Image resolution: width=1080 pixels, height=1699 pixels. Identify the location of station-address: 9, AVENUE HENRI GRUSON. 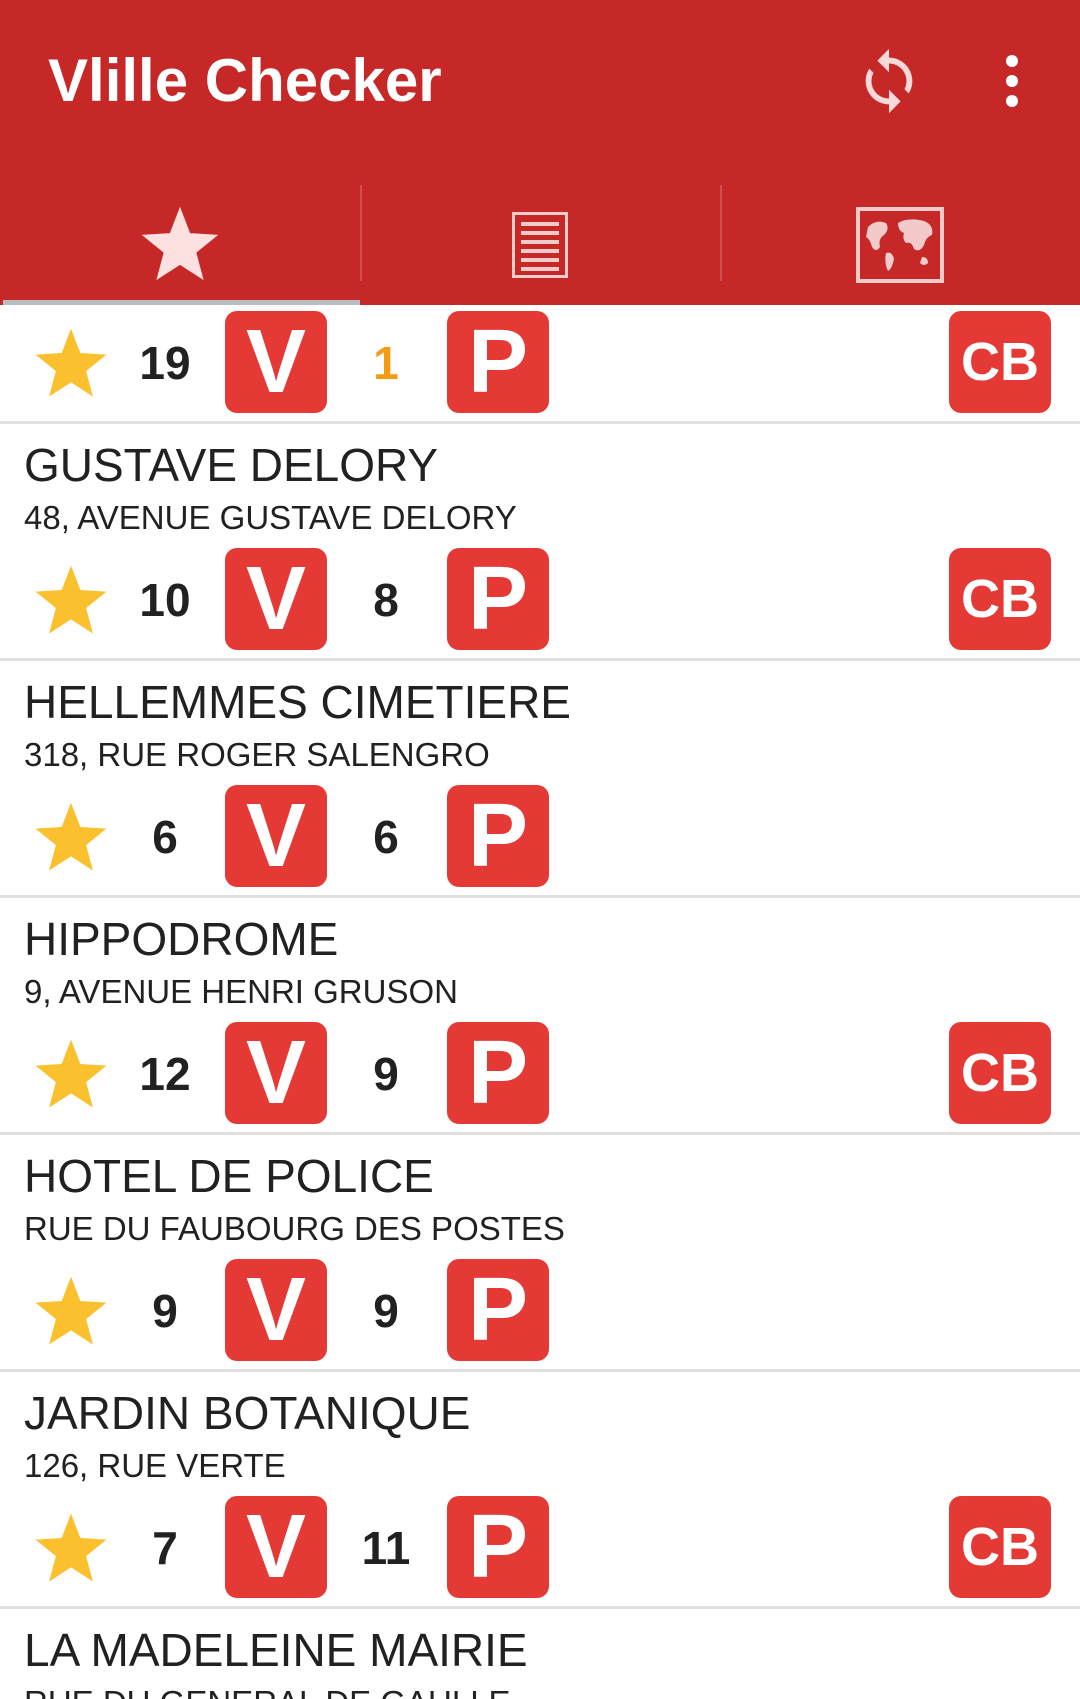
(241, 991).